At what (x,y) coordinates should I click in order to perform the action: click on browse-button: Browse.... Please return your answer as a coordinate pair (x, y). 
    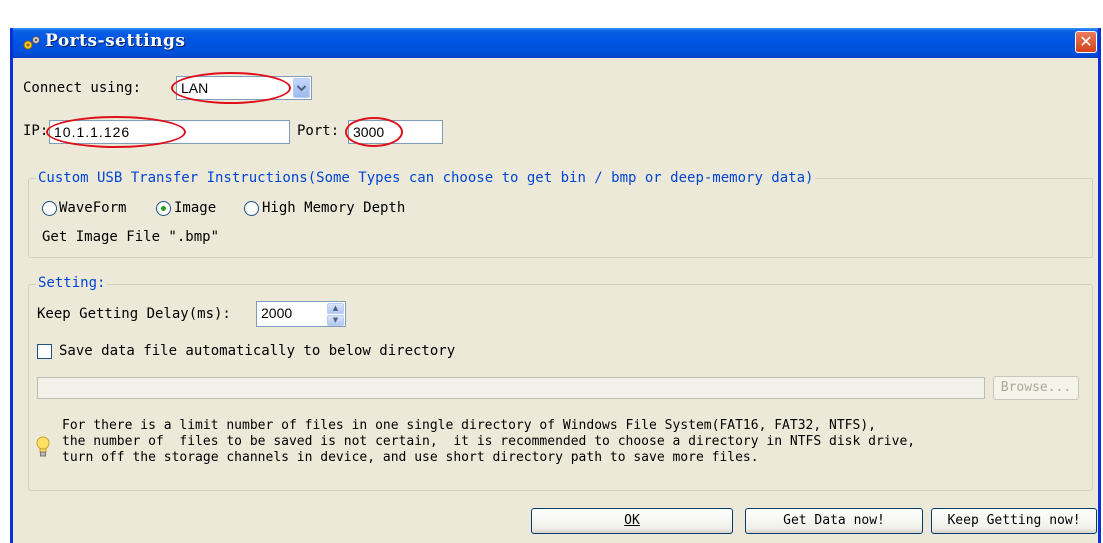
    Looking at the image, I should click on (1036, 388).